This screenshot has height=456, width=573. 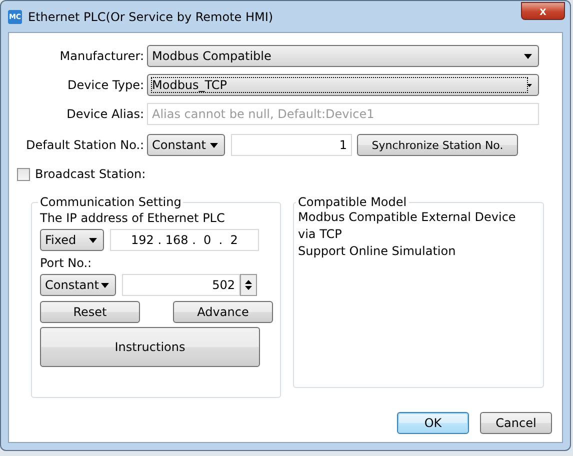 I want to click on model-description-text: Modbus Compatible External Device, so click(x=407, y=217).